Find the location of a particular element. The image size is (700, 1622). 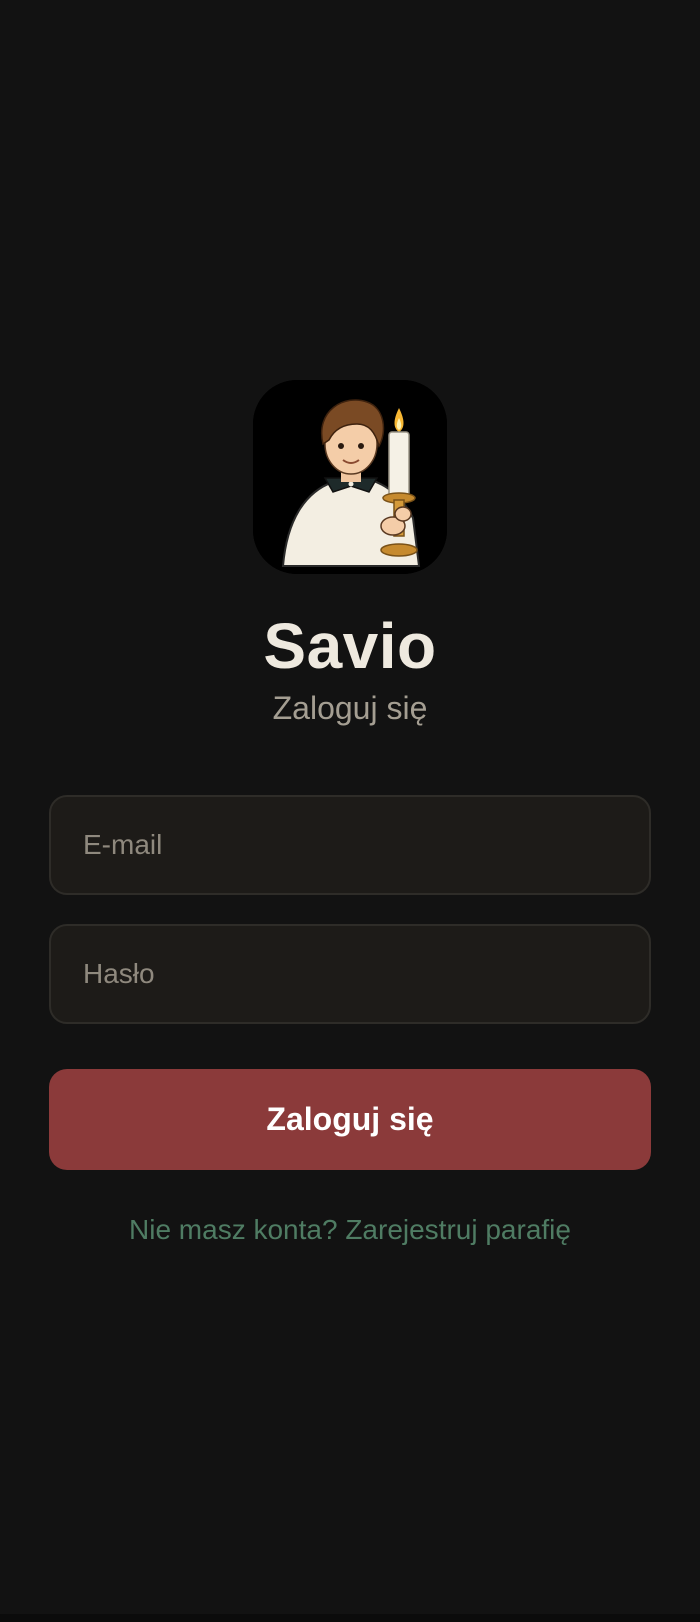

app-title: Savio is located at coordinates (350, 646).